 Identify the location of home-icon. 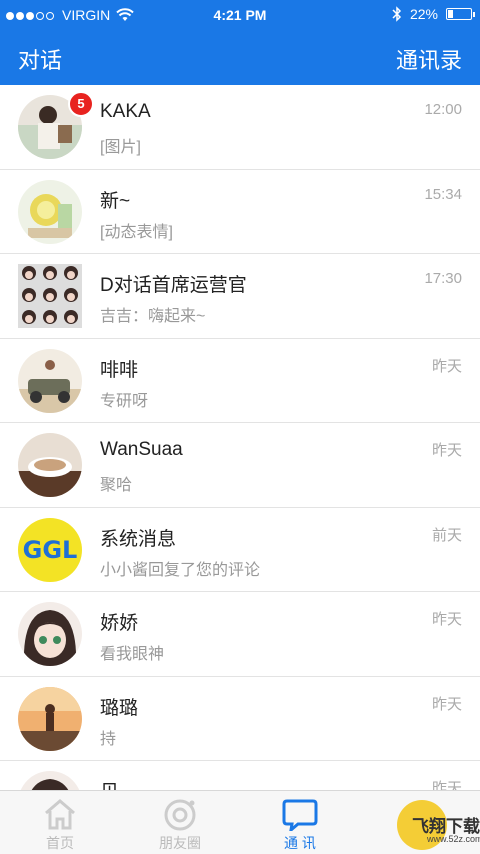
(60, 814).